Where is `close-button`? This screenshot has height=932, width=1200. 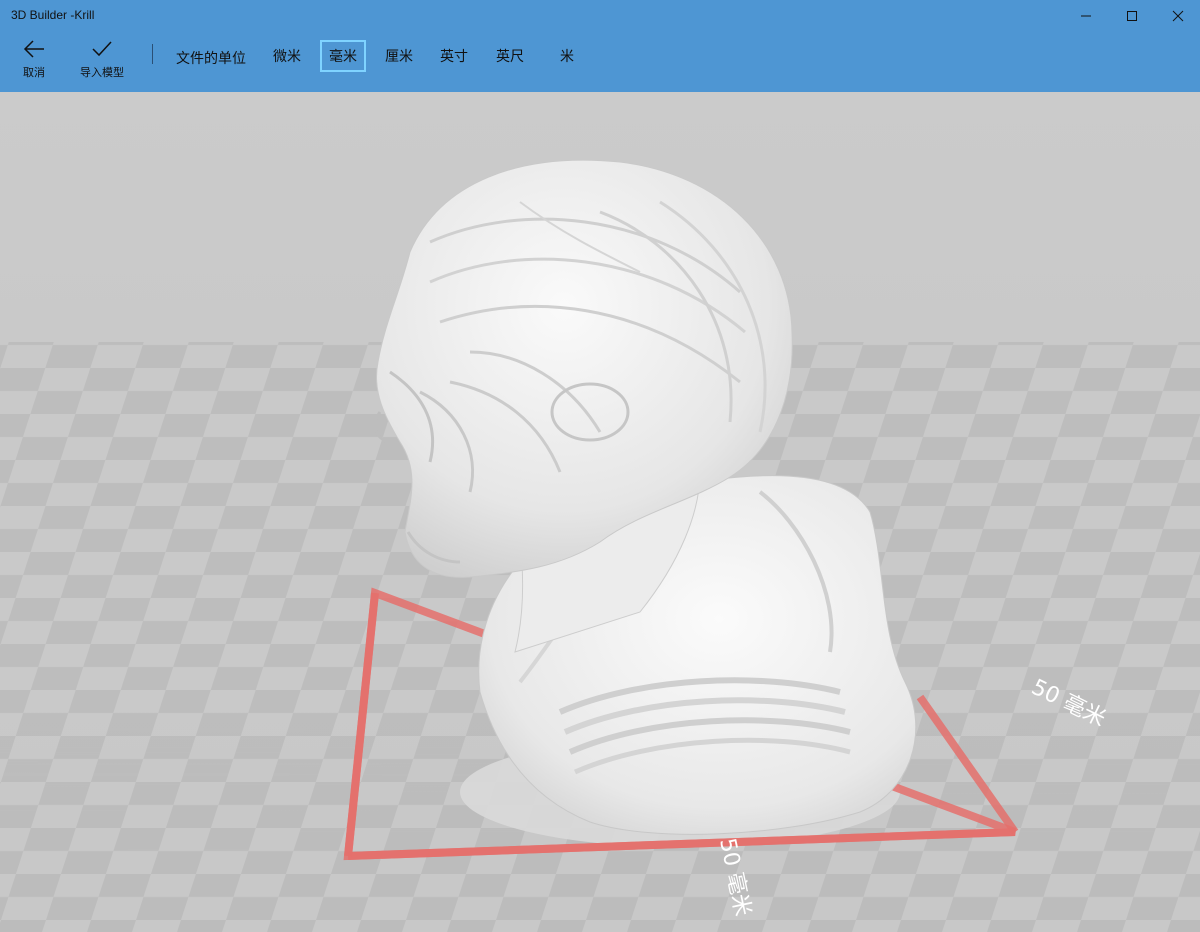
close-button is located at coordinates (1177, 16).